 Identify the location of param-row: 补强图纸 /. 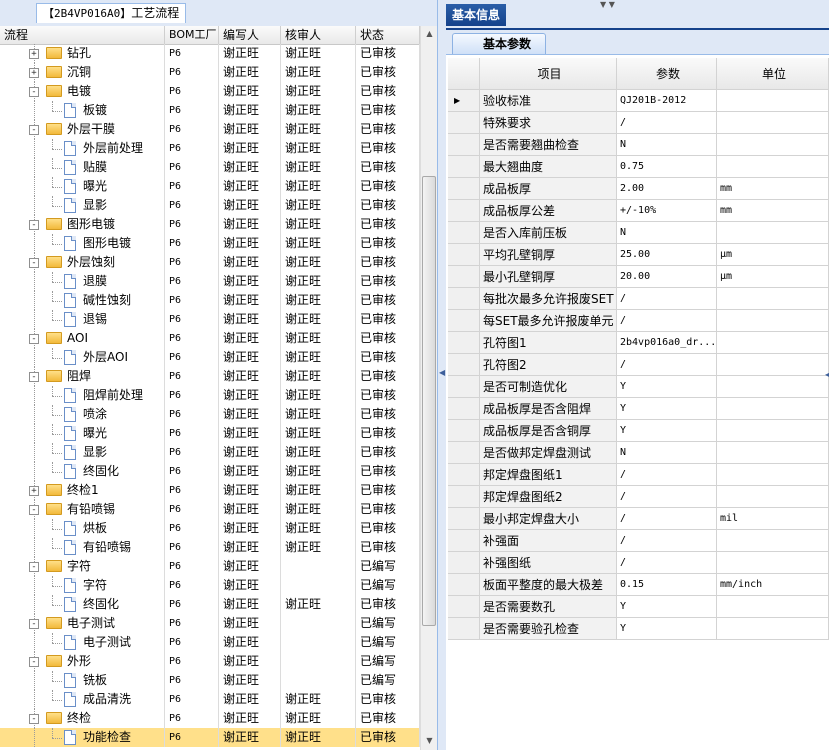
(638, 563).